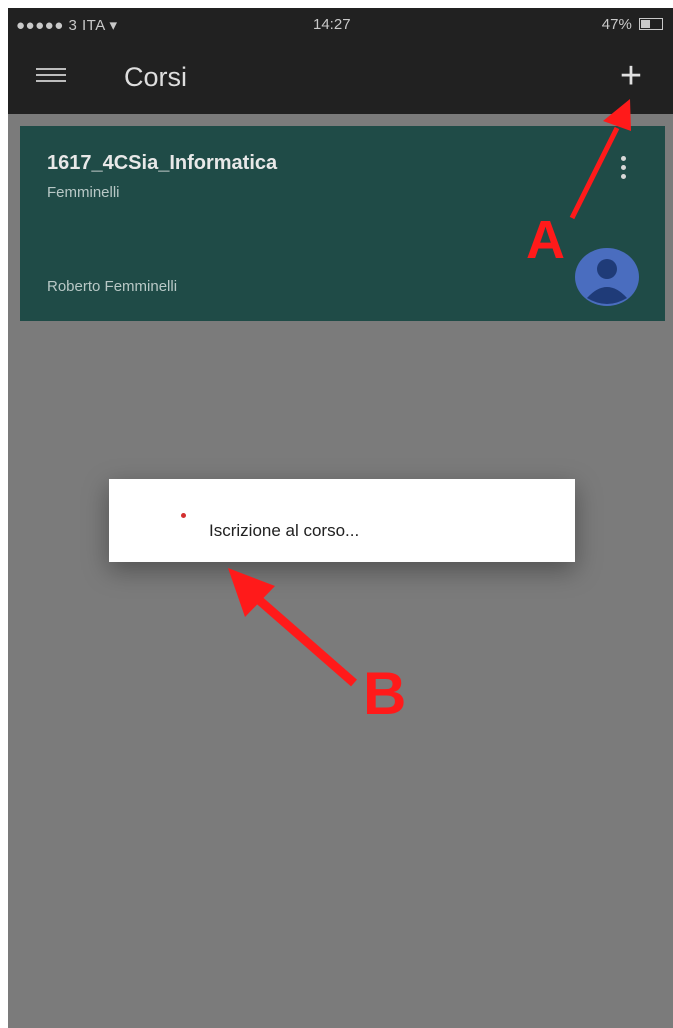 This screenshot has width=673, height=1028. What do you see at coordinates (545, 240) in the screenshot?
I see `annotation-label-a: A` at bounding box center [545, 240].